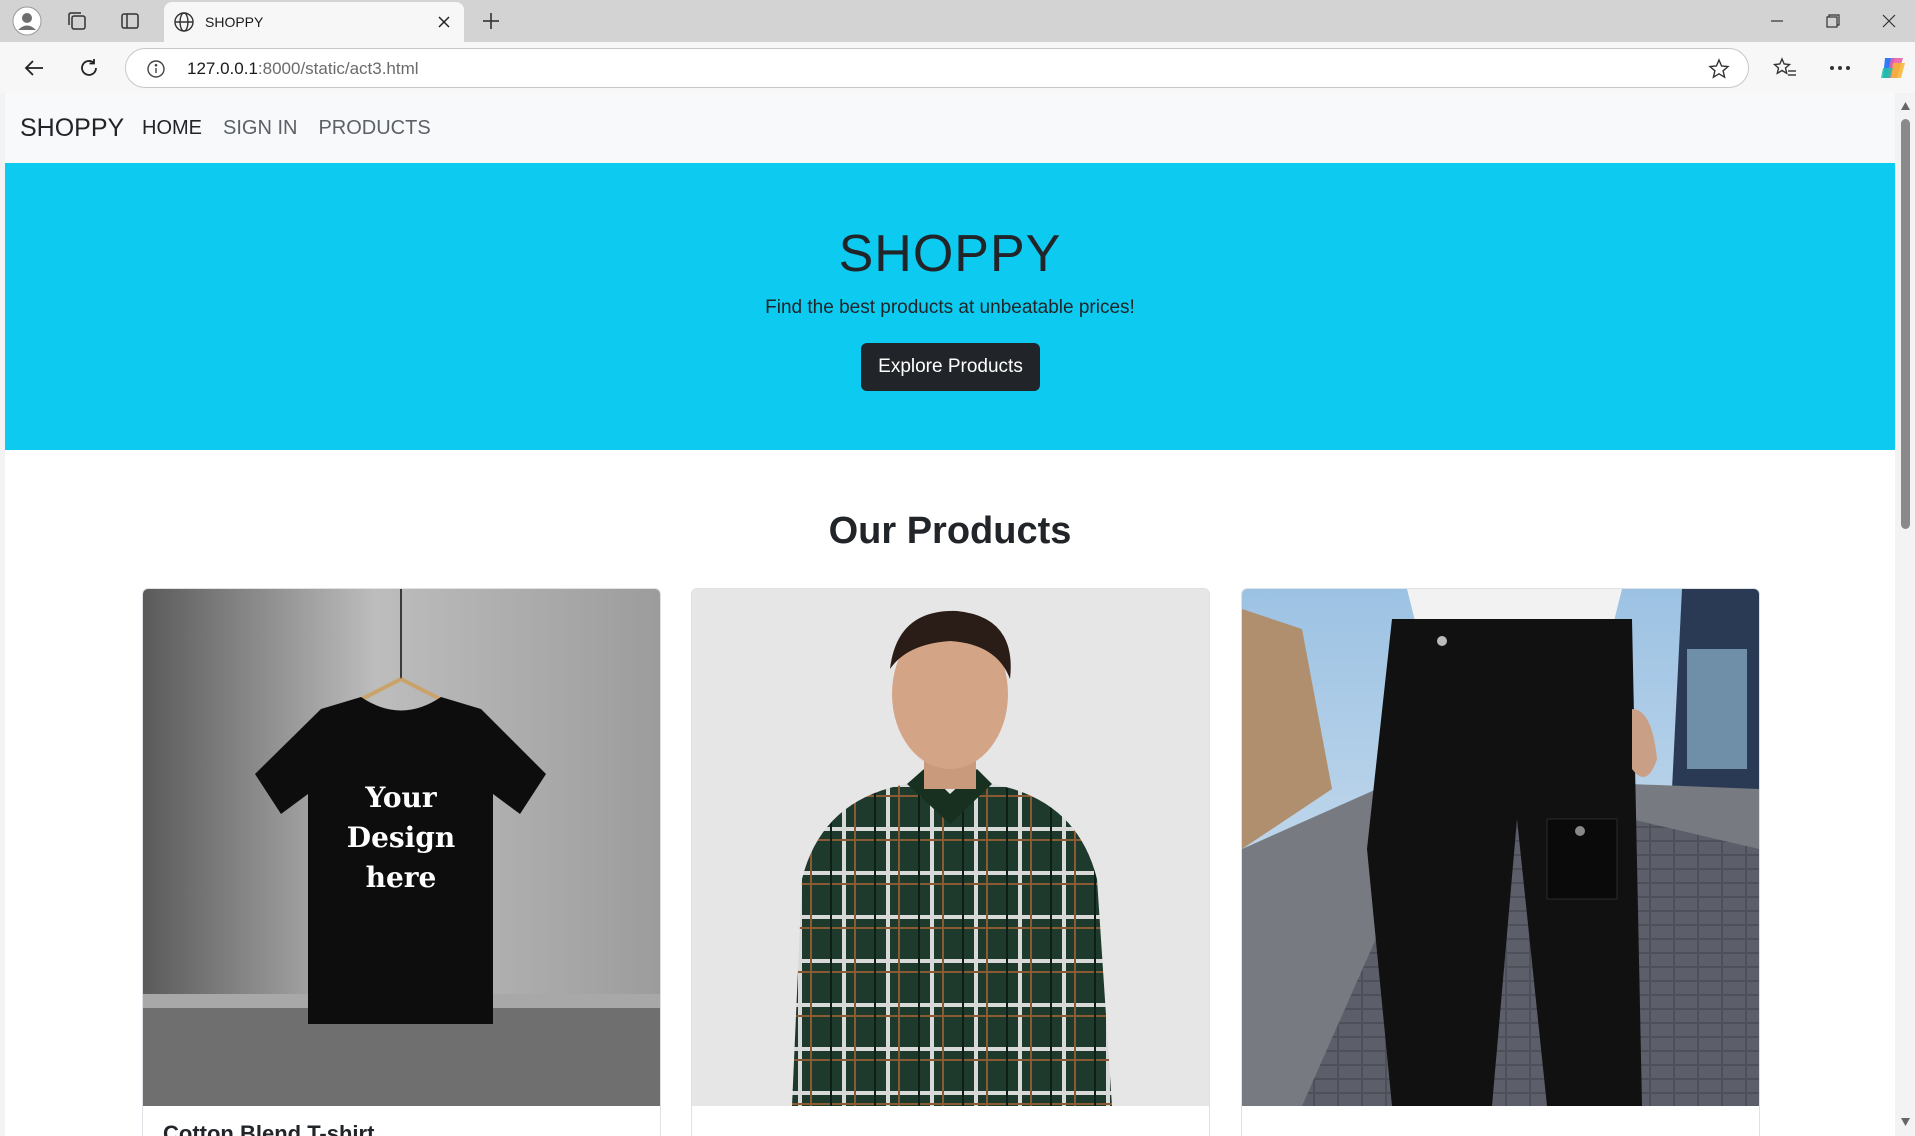 This screenshot has height=1136, width=1915. I want to click on tshirt-design-text-1: Your, so click(401, 797).